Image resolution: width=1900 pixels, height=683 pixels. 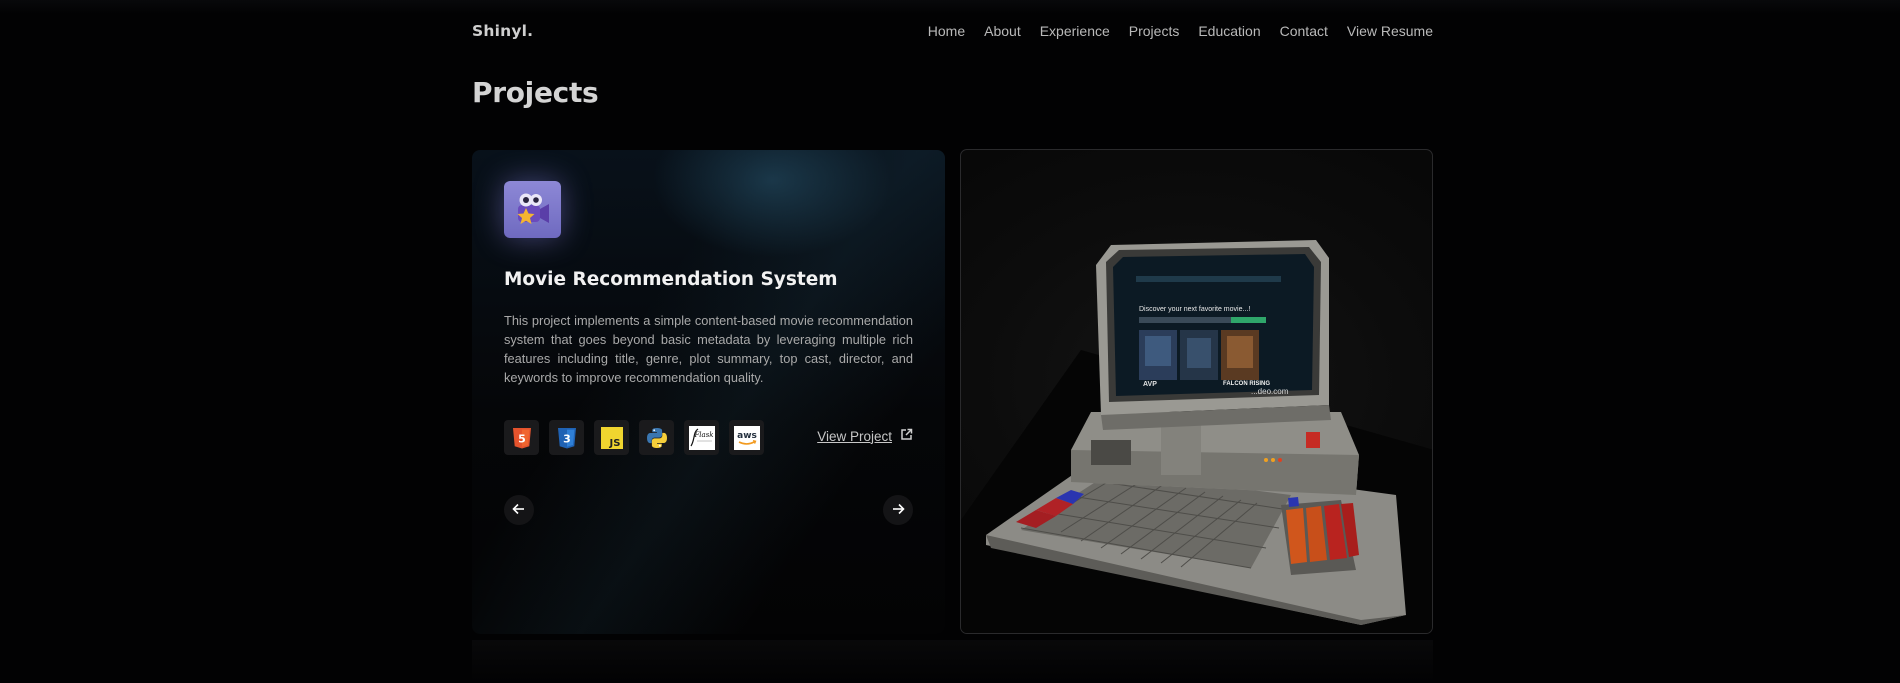 What do you see at coordinates (614, 443) in the screenshot?
I see `svg-text: JS` at bounding box center [614, 443].